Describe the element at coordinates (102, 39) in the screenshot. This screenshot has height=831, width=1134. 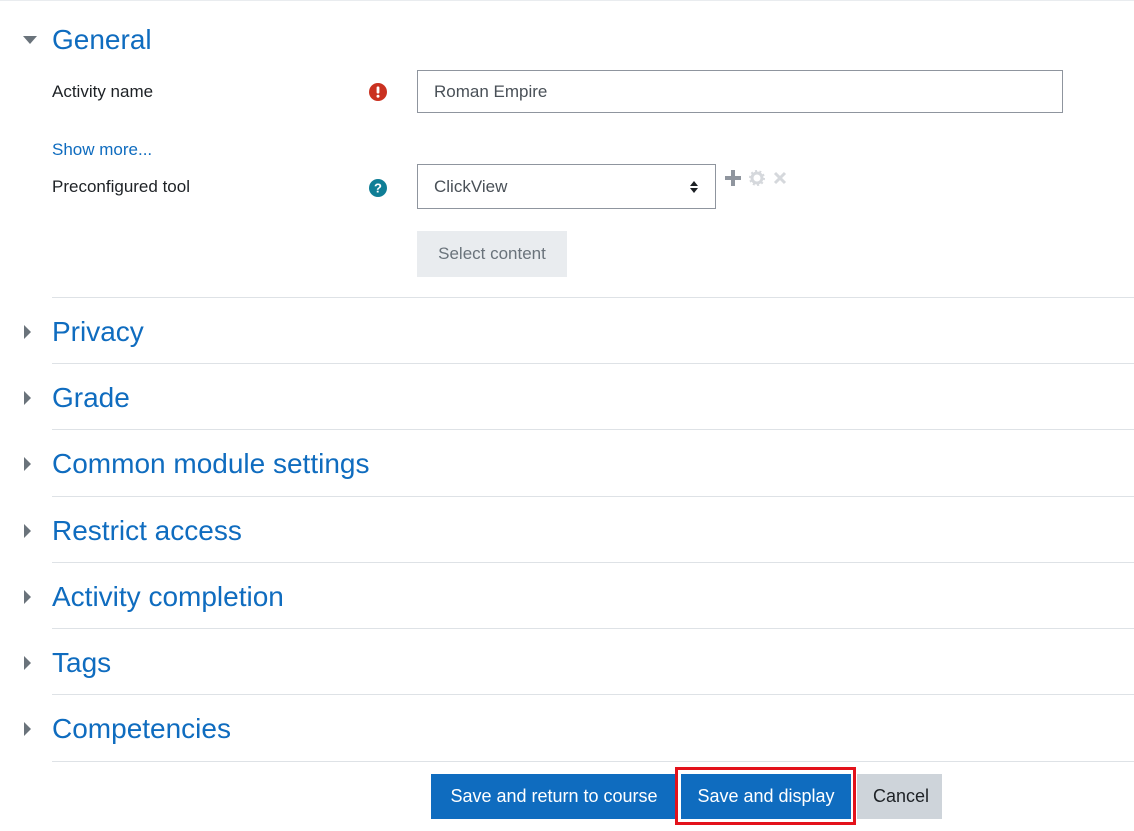
I see `section-general-title: General` at that location.